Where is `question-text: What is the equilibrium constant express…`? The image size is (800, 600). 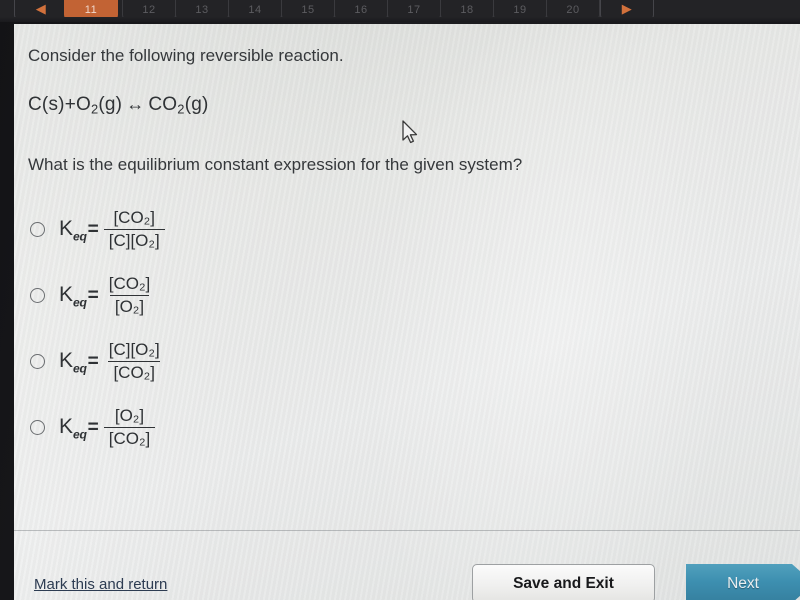 question-text: What is the equilibrium constant express… is located at coordinates (275, 164).